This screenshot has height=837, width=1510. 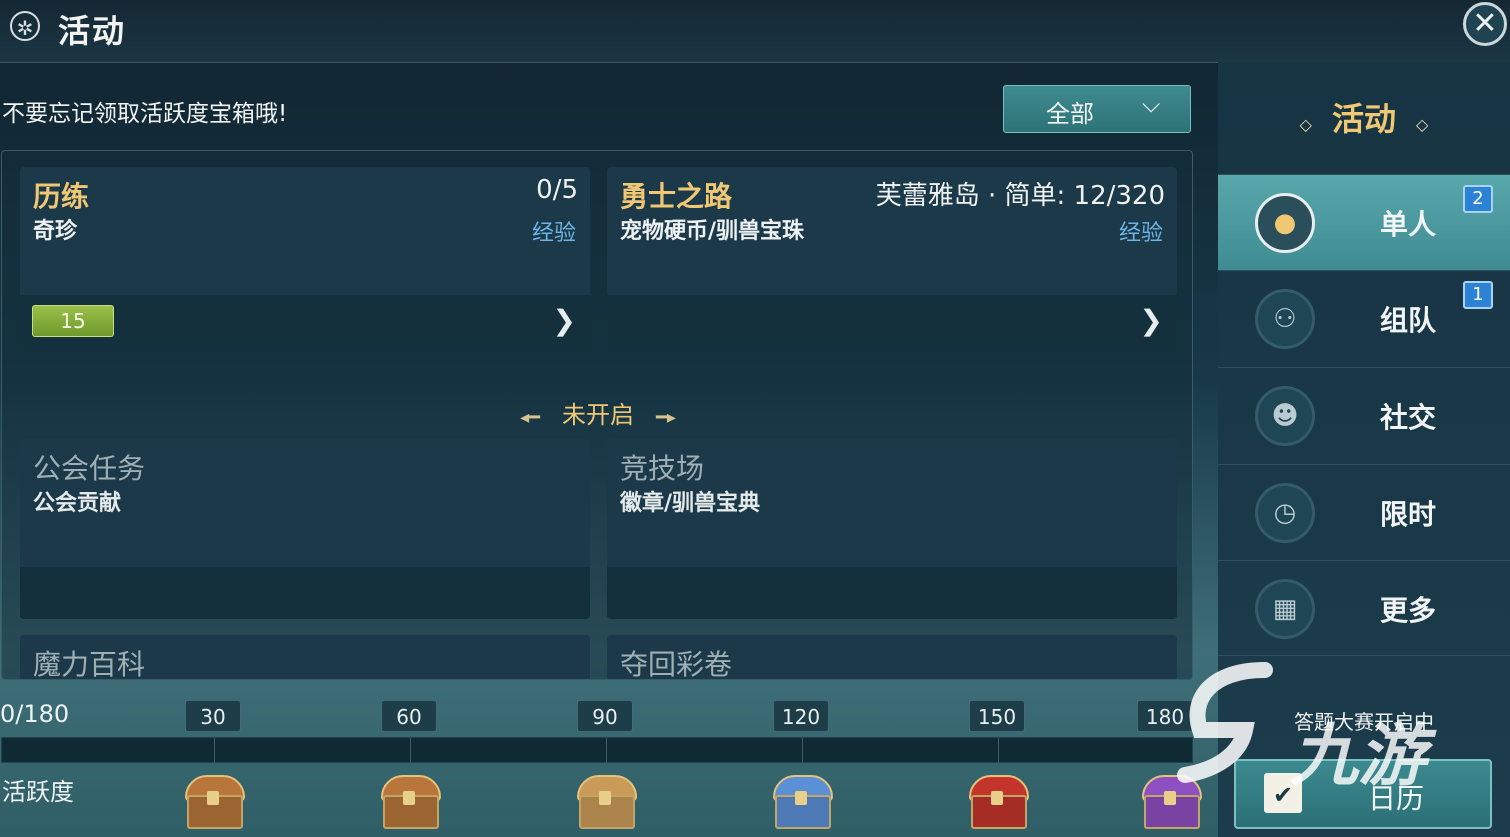 I want to click on activity-card-lottery: 夺回彩卷, so click(x=892, y=657).